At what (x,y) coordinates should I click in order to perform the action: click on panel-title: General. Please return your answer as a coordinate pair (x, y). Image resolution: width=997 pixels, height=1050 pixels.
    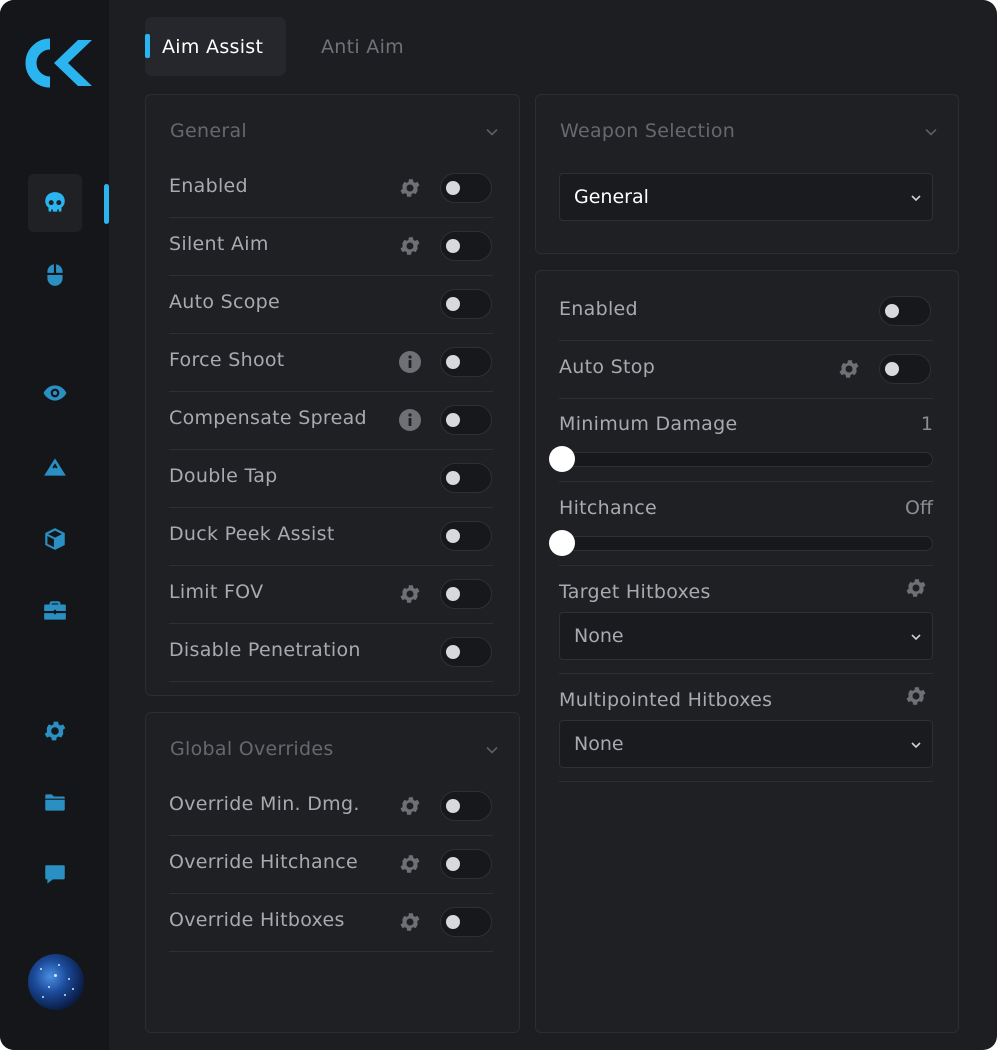
    Looking at the image, I should click on (208, 131).